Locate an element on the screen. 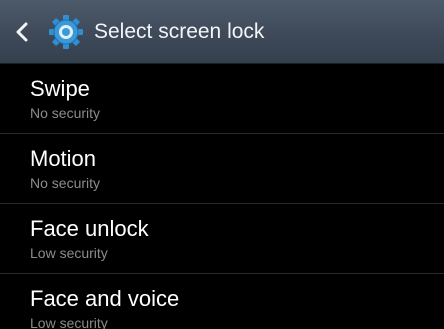  page-title: Select screen lock is located at coordinates (179, 31).